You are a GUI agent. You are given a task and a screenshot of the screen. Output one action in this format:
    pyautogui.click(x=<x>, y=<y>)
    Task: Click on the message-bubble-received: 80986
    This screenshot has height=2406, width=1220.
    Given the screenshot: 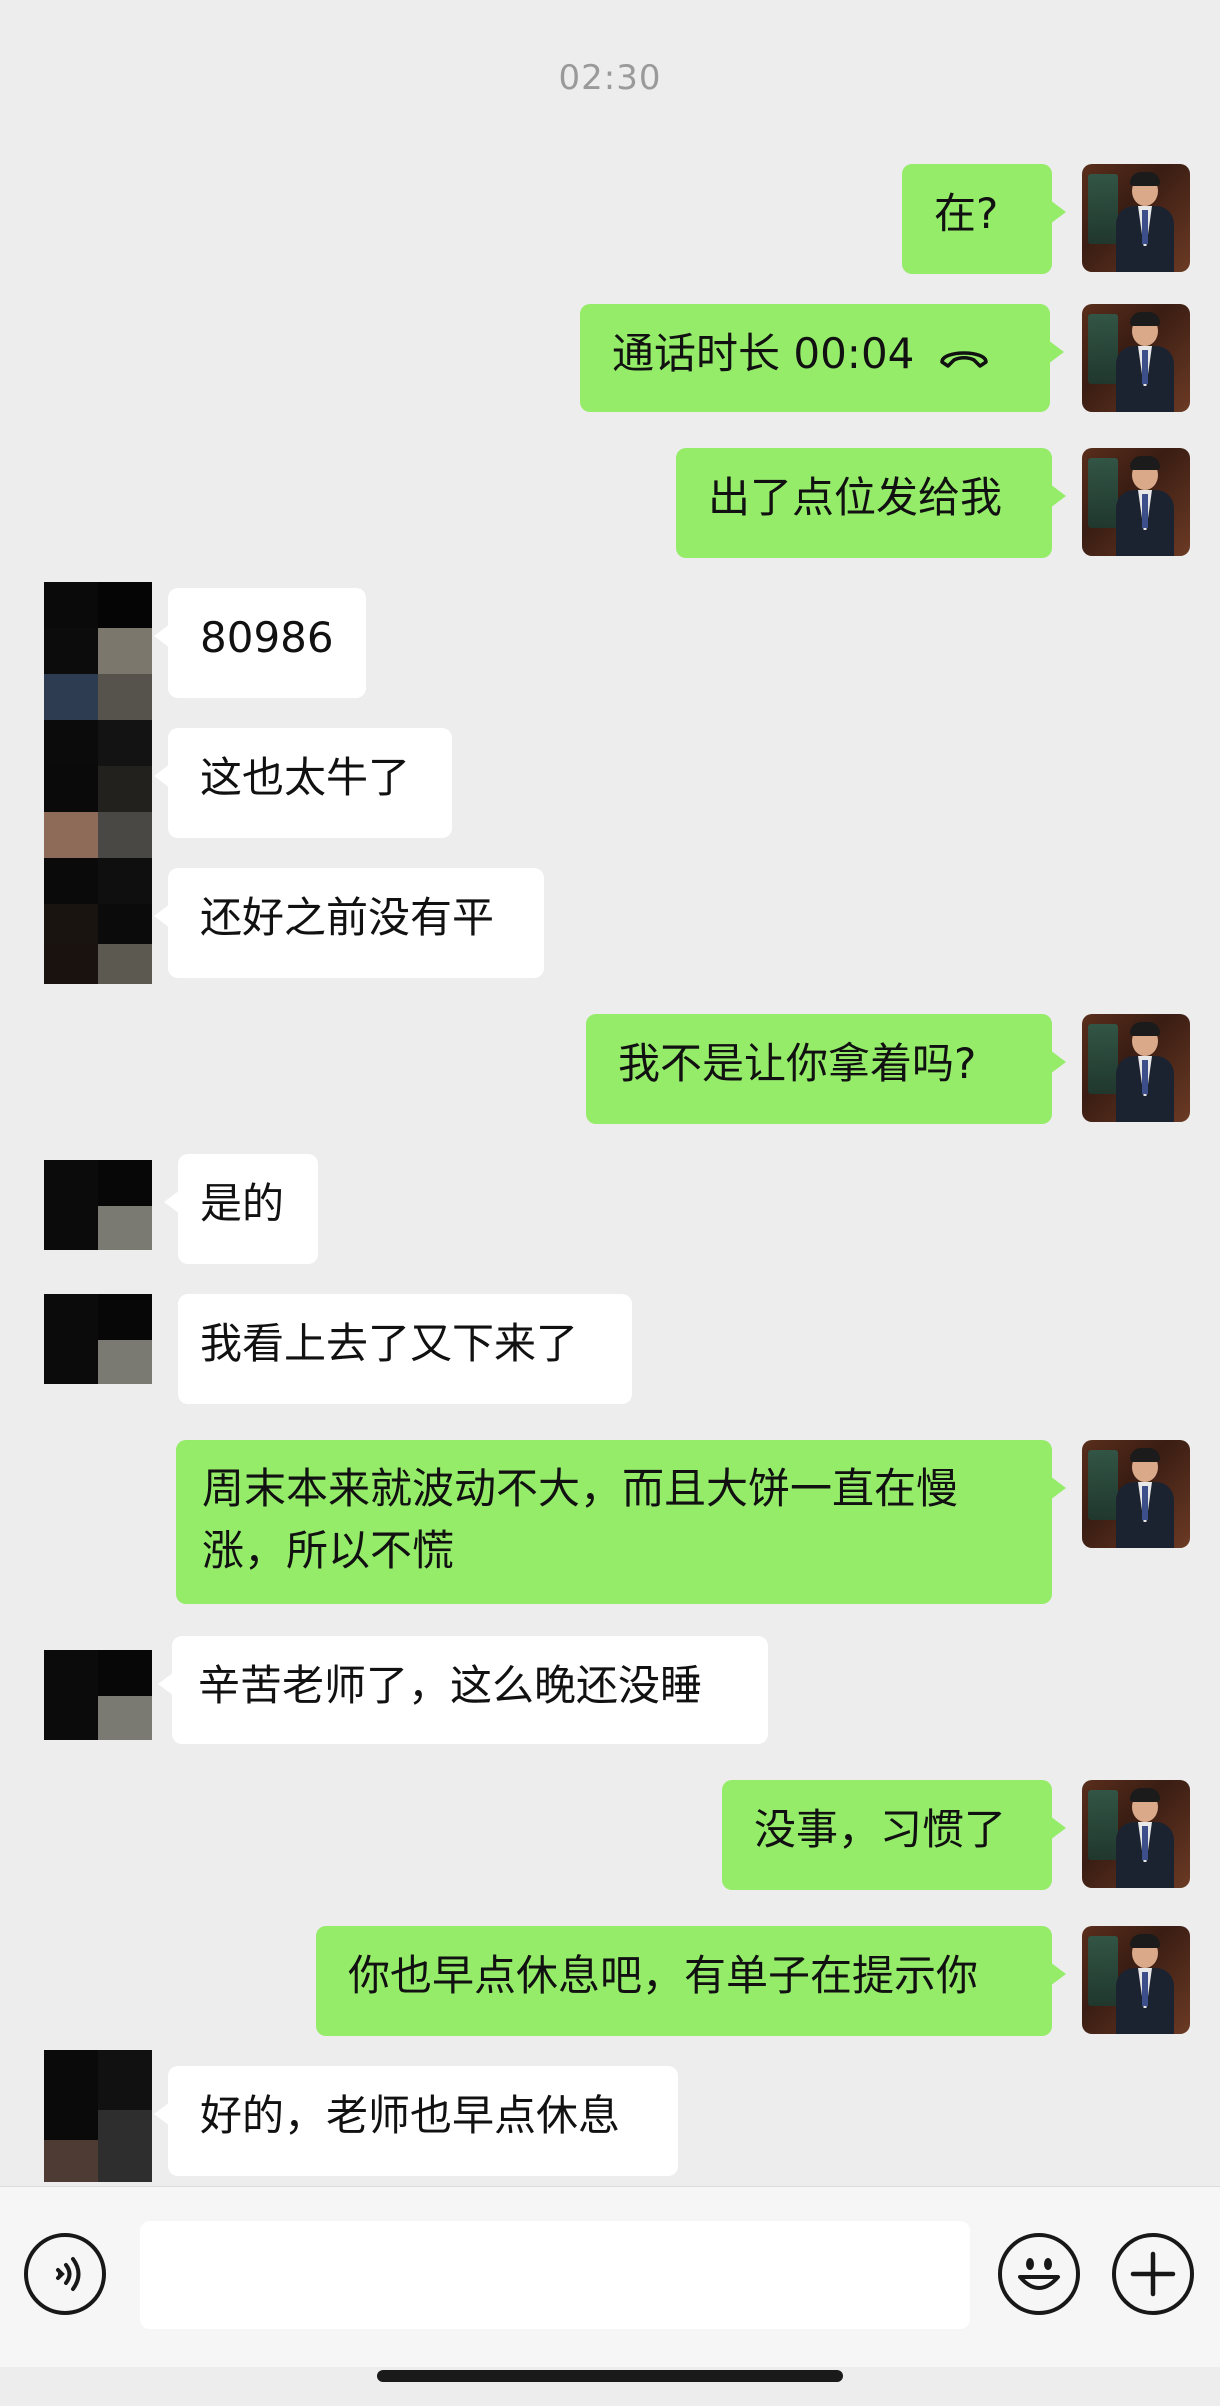 What is the action you would take?
    pyautogui.click(x=260, y=643)
    